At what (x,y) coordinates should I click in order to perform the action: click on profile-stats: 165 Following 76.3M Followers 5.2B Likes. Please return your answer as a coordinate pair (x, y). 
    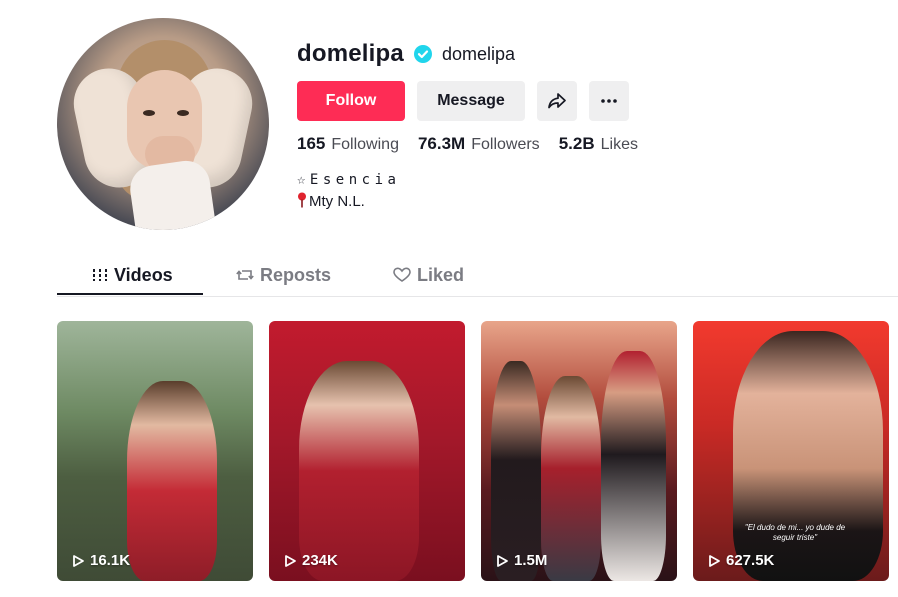
    Looking at the image, I should click on (477, 144).